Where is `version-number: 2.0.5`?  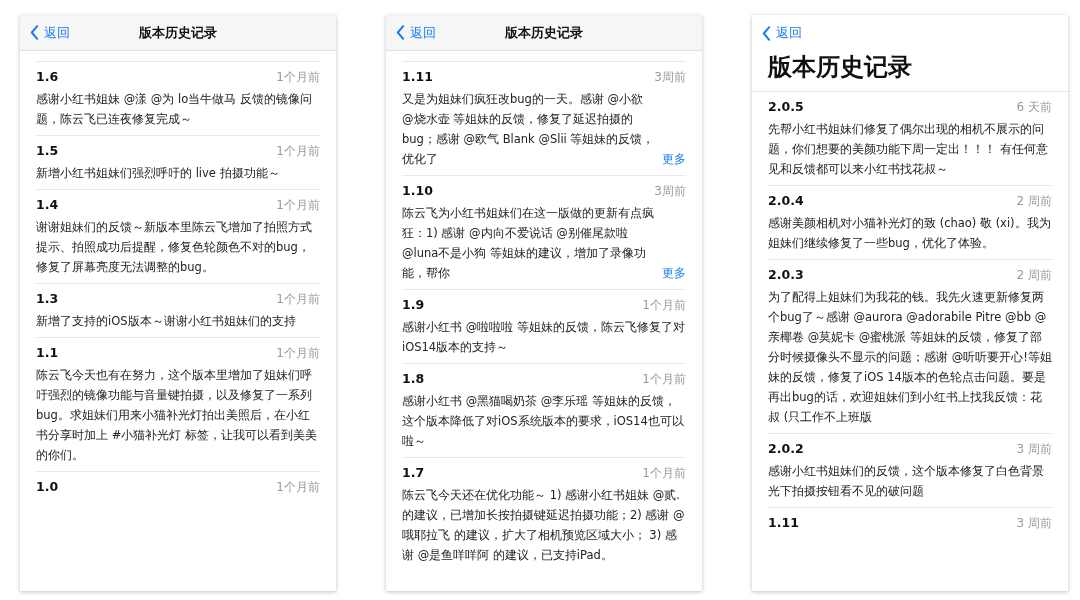
version-number: 2.0.5 is located at coordinates (786, 106).